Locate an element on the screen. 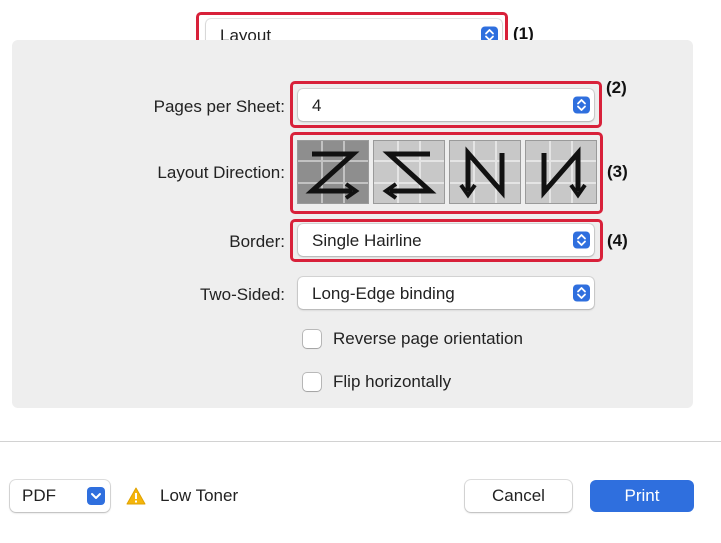 The image size is (721, 543). cancel-button: Cancel is located at coordinates (518, 496).